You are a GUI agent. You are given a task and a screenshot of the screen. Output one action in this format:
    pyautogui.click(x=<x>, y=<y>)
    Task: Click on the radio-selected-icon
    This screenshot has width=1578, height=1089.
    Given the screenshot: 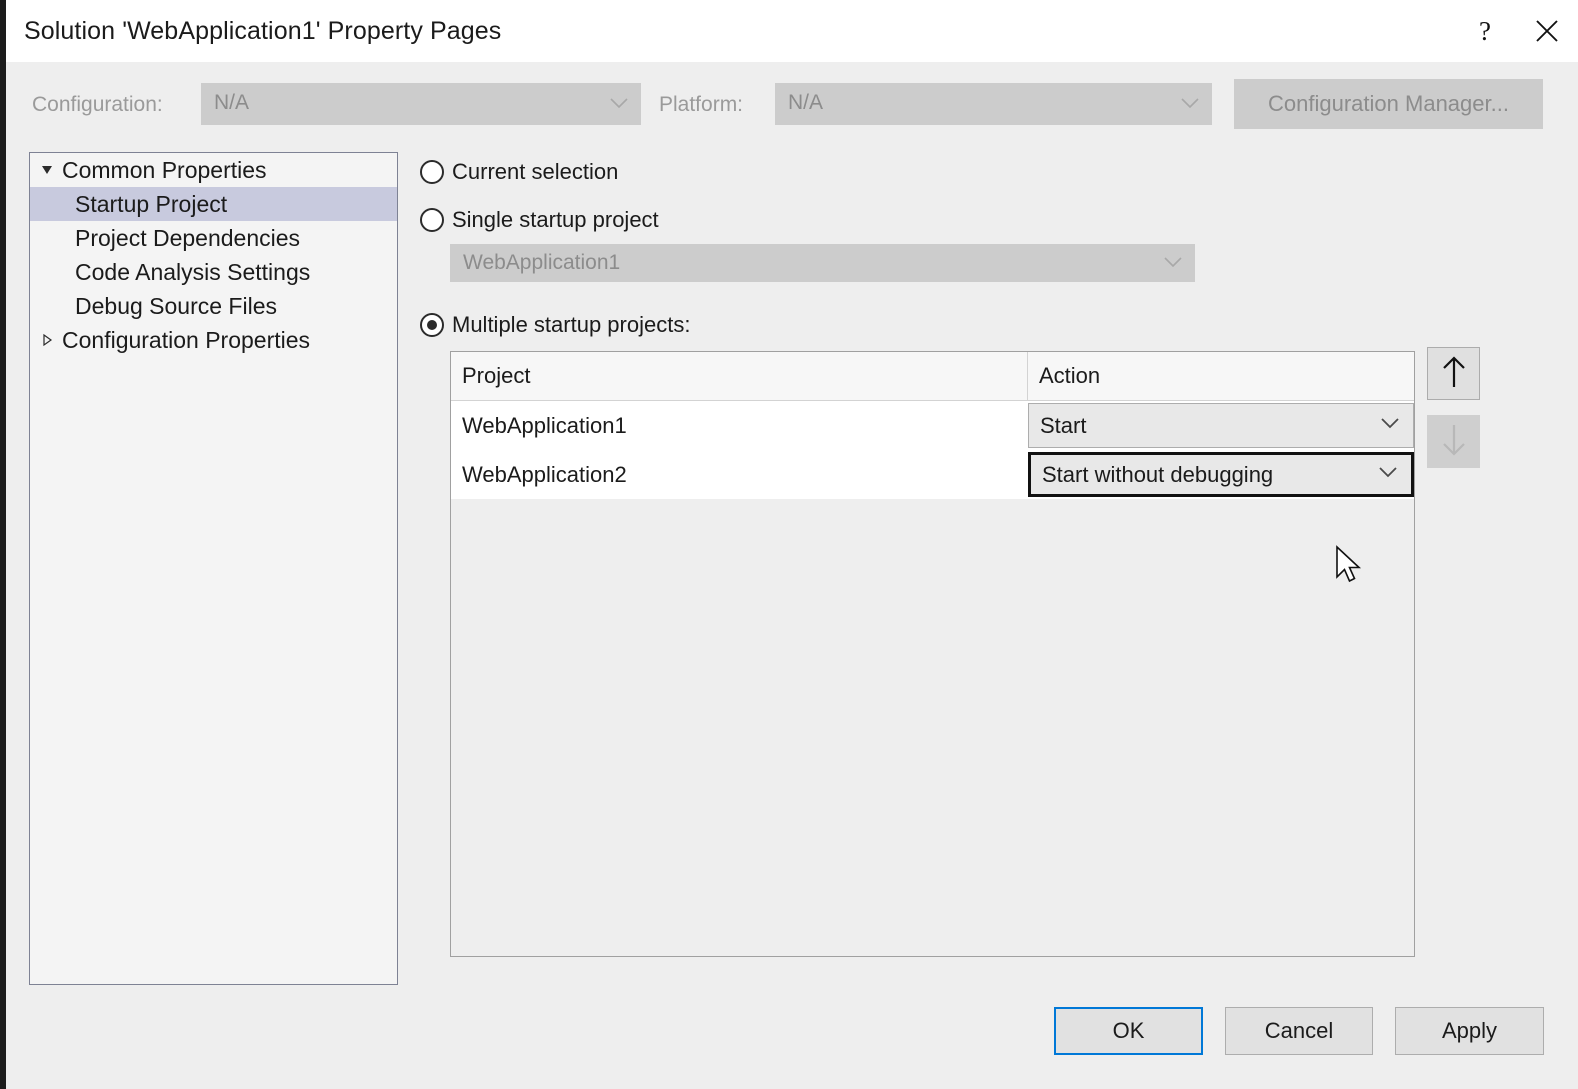 What is the action you would take?
    pyautogui.click(x=432, y=325)
    